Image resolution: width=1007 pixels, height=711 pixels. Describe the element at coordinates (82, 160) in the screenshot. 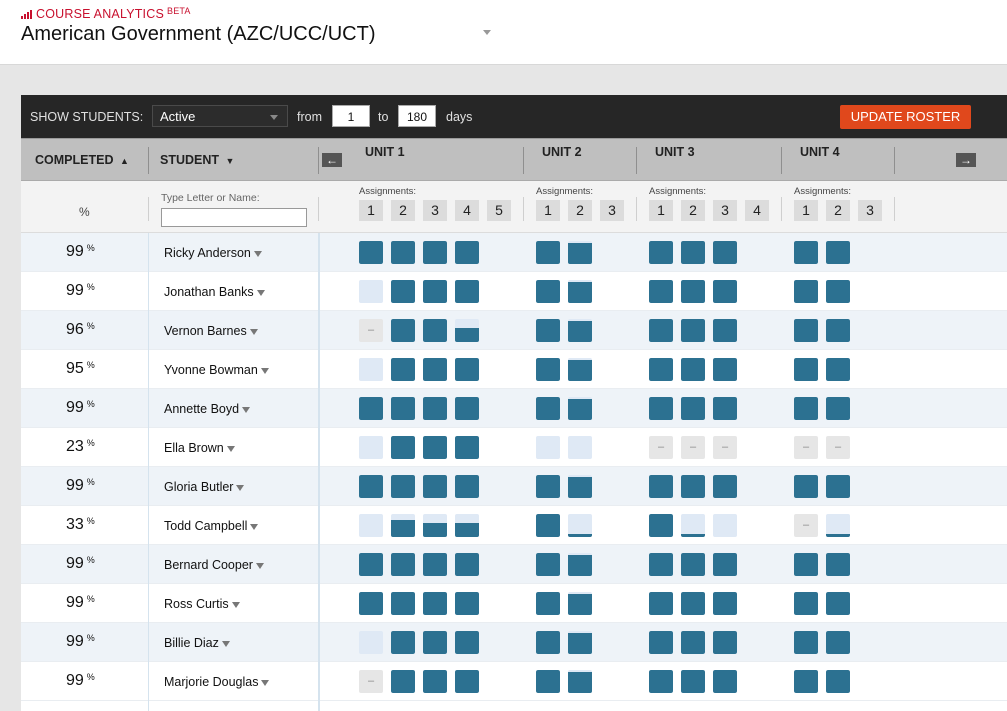

I see `sort-completed-header: COMPLETED ▲︎` at that location.